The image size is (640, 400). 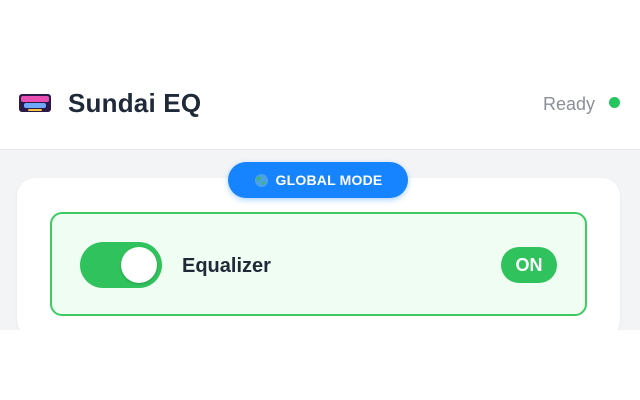 I want to click on equalizer-toggle, so click(x=121, y=265).